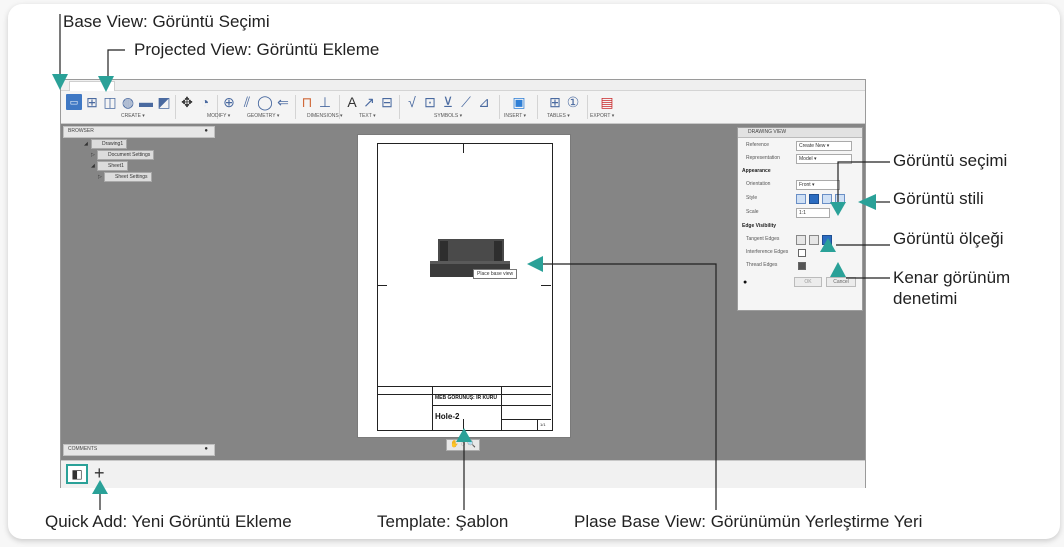  I want to click on browser-panel-header: BROWSER ●, so click(139, 132).